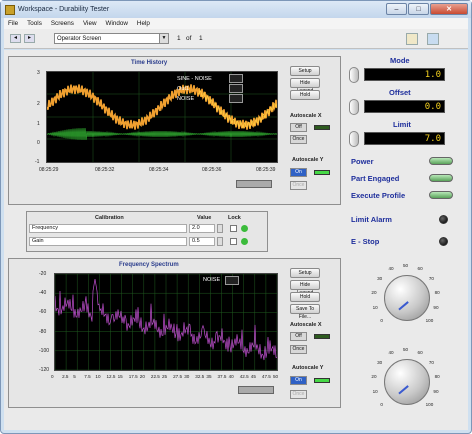  Describe the element at coordinates (111, 376) in the screenshot. I see `x-tick: 12.5` at that location.